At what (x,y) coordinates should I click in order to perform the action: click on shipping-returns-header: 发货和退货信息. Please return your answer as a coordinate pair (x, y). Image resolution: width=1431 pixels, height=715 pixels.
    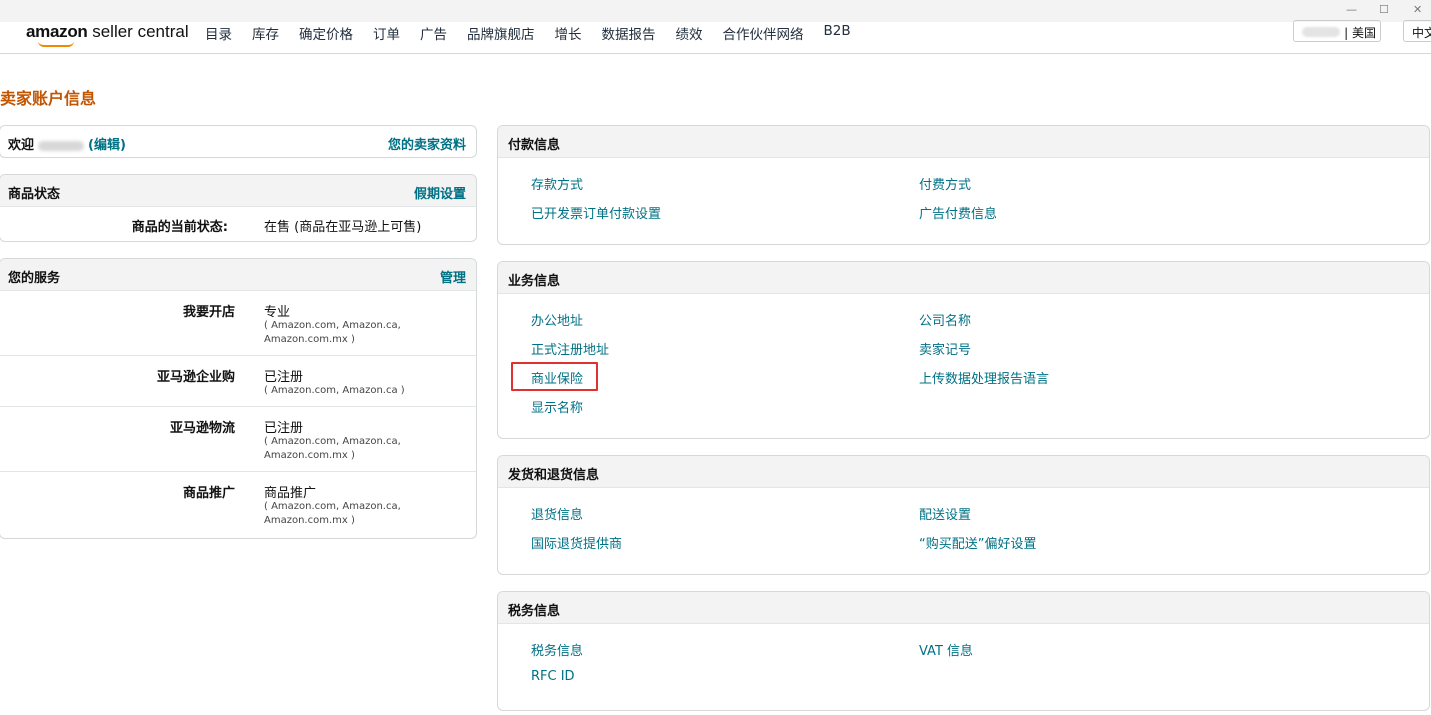
    Looking at the image, I should click on (963, 472).